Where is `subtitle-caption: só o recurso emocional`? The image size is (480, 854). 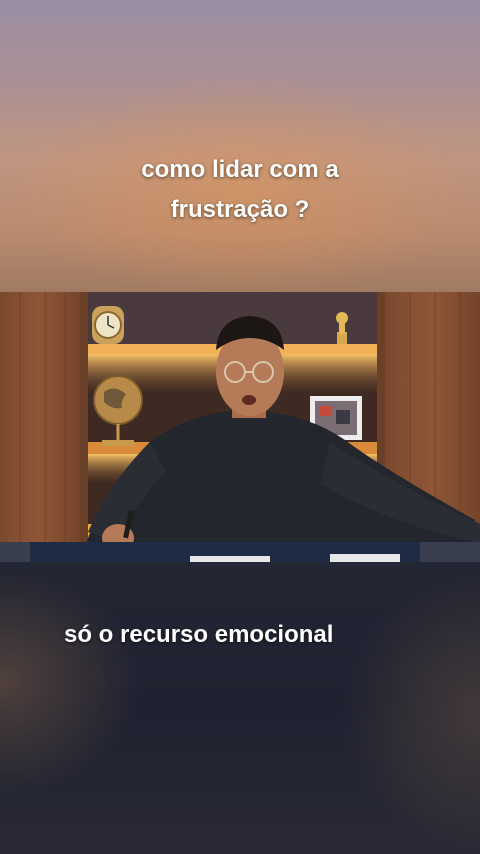 subtitle-caption: só o recurso emocional is located at coordinates (199, 634).